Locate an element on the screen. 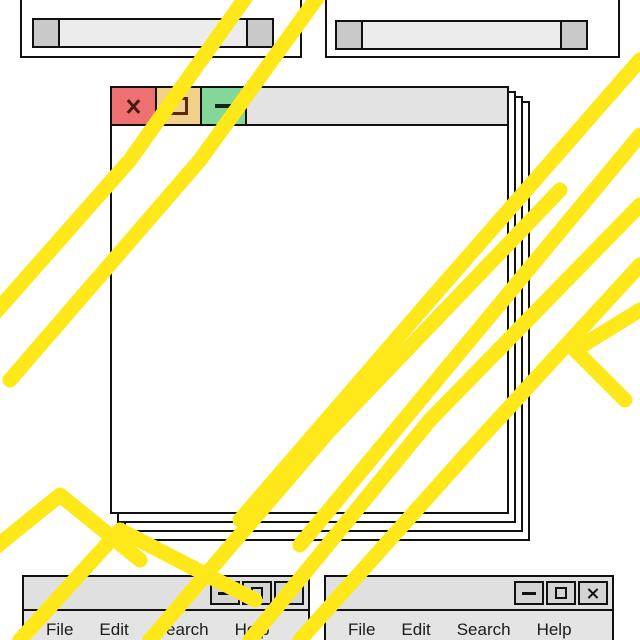 The width and height of the screenshot is (640, 640). top-left-horizontal-scrollbar is located at coordinates (153, 33).